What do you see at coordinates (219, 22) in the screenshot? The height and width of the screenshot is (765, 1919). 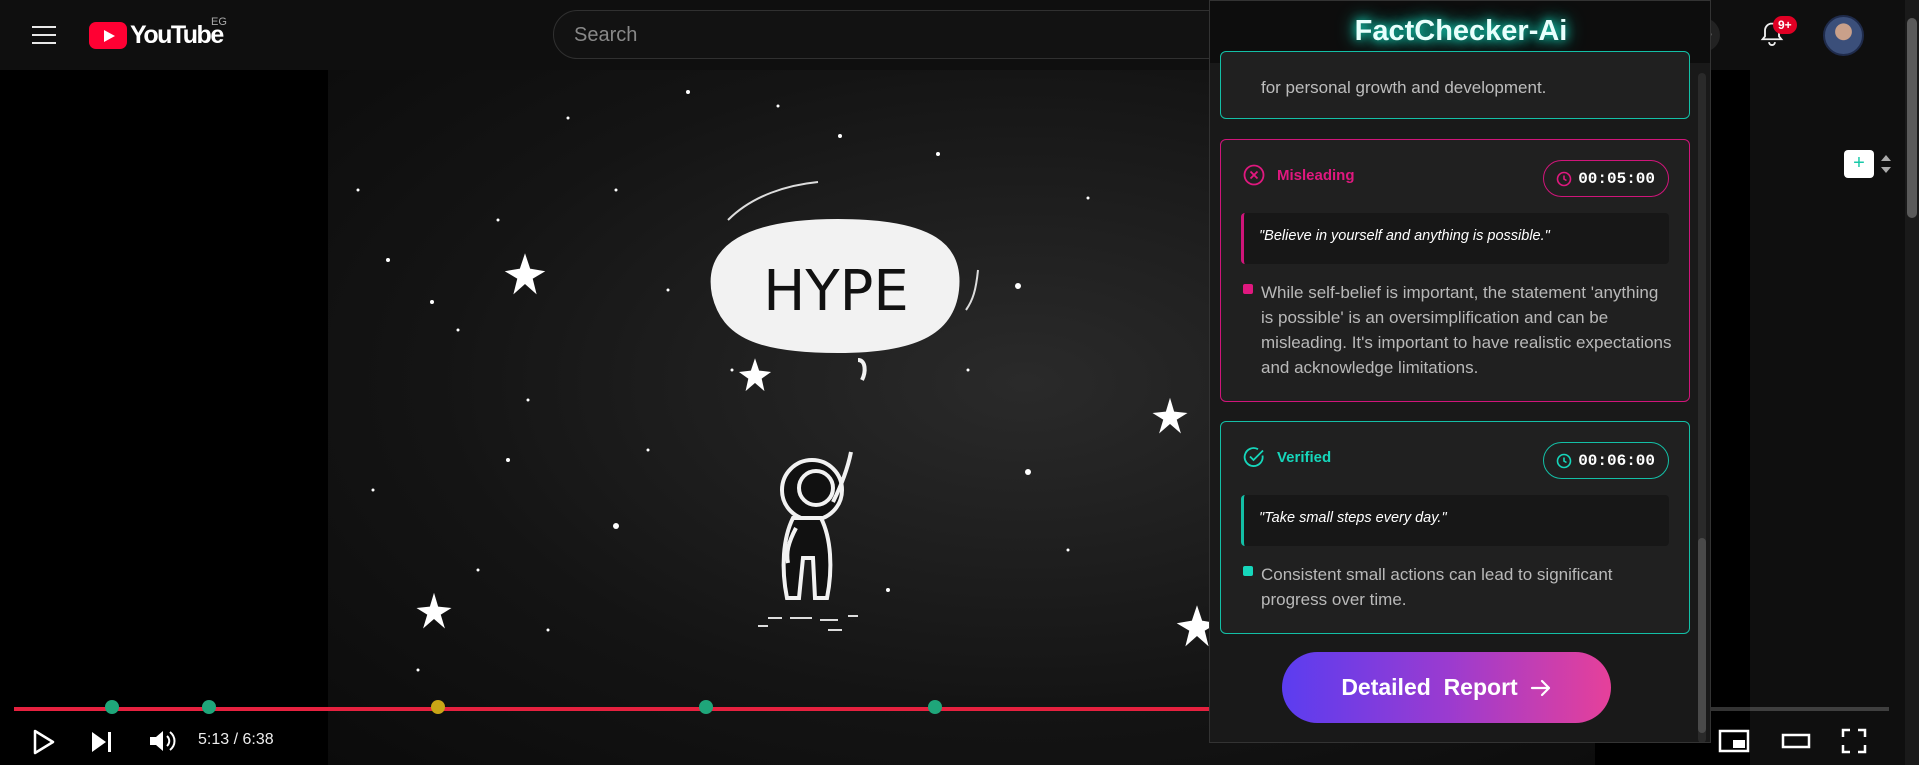 I see `country-code: EG` at bounding box center [219, 22].